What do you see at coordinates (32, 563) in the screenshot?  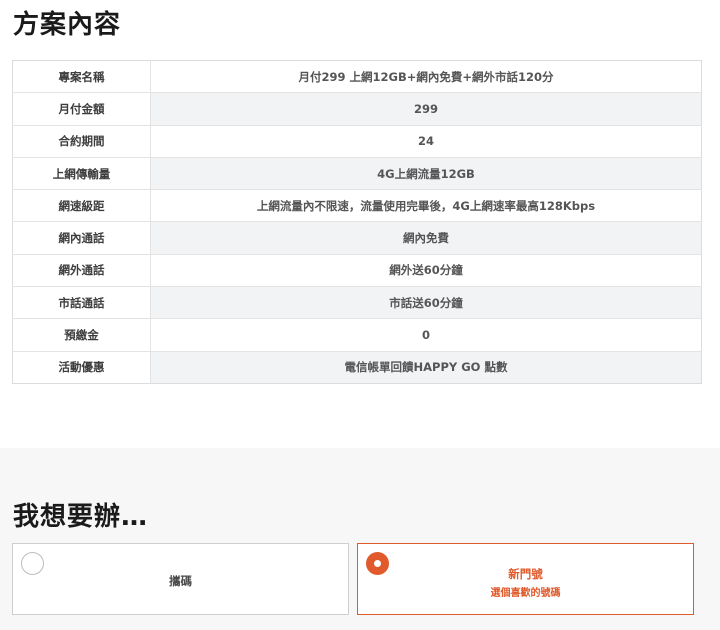 I see `radio-unchecked-icon` at bounding box center [32, 563].